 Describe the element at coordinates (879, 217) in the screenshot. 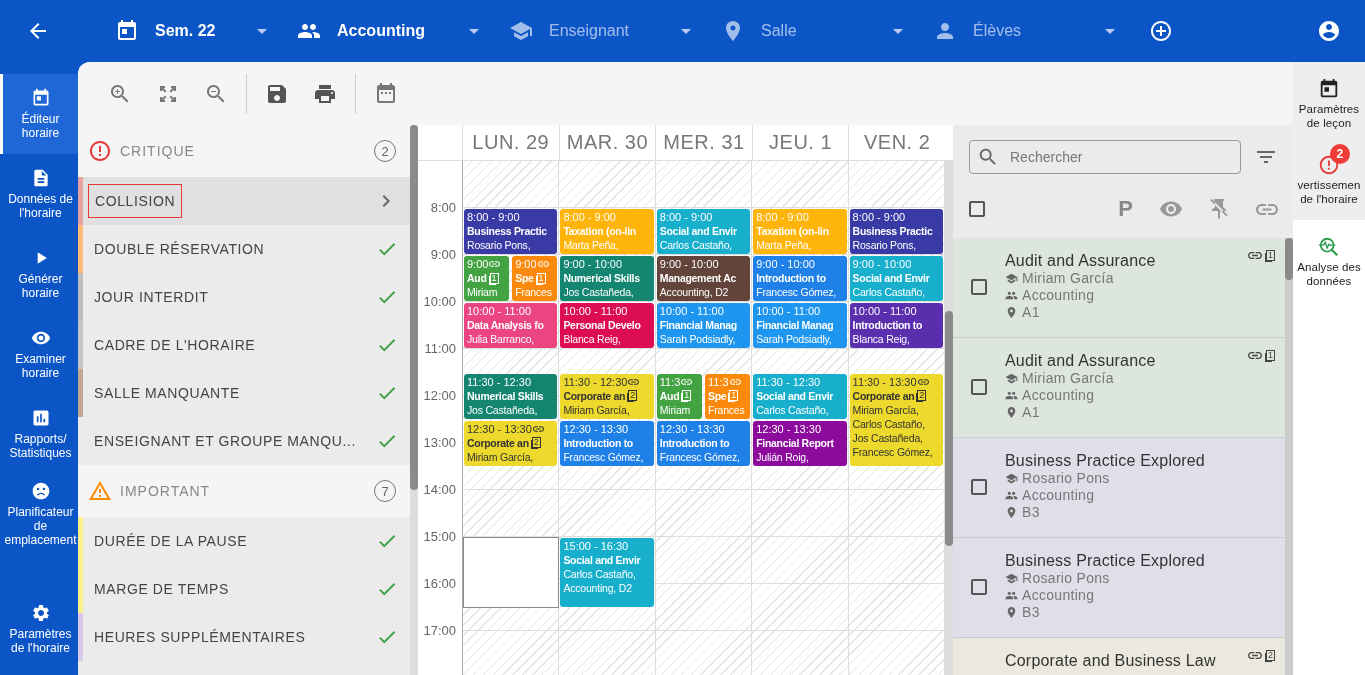

I see `event-time: 8:00 - 9:00` at that location.